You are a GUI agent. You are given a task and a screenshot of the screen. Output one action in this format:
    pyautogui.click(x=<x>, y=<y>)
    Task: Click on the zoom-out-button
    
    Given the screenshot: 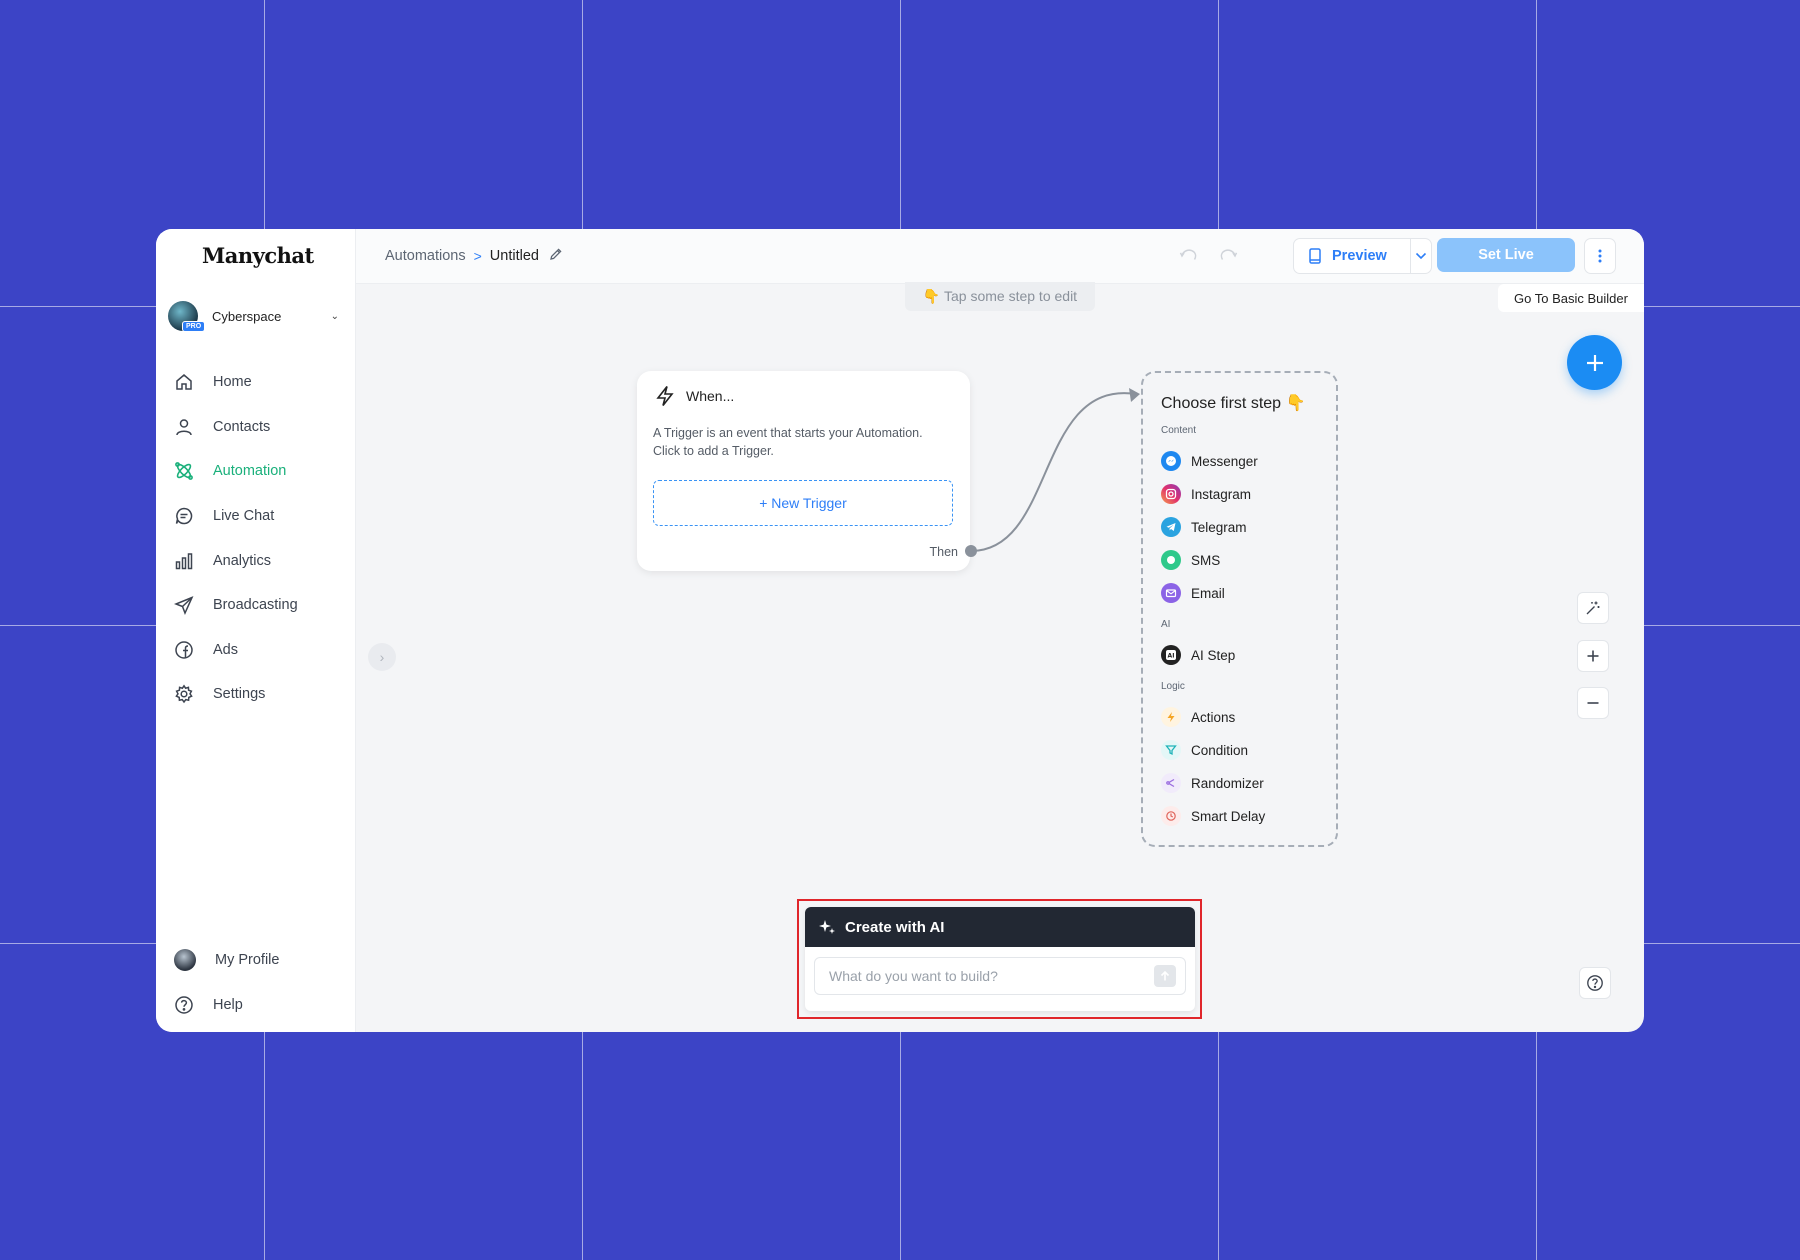 What is the action you would take?
    pyautogui.click(x=1593, y=703)
    